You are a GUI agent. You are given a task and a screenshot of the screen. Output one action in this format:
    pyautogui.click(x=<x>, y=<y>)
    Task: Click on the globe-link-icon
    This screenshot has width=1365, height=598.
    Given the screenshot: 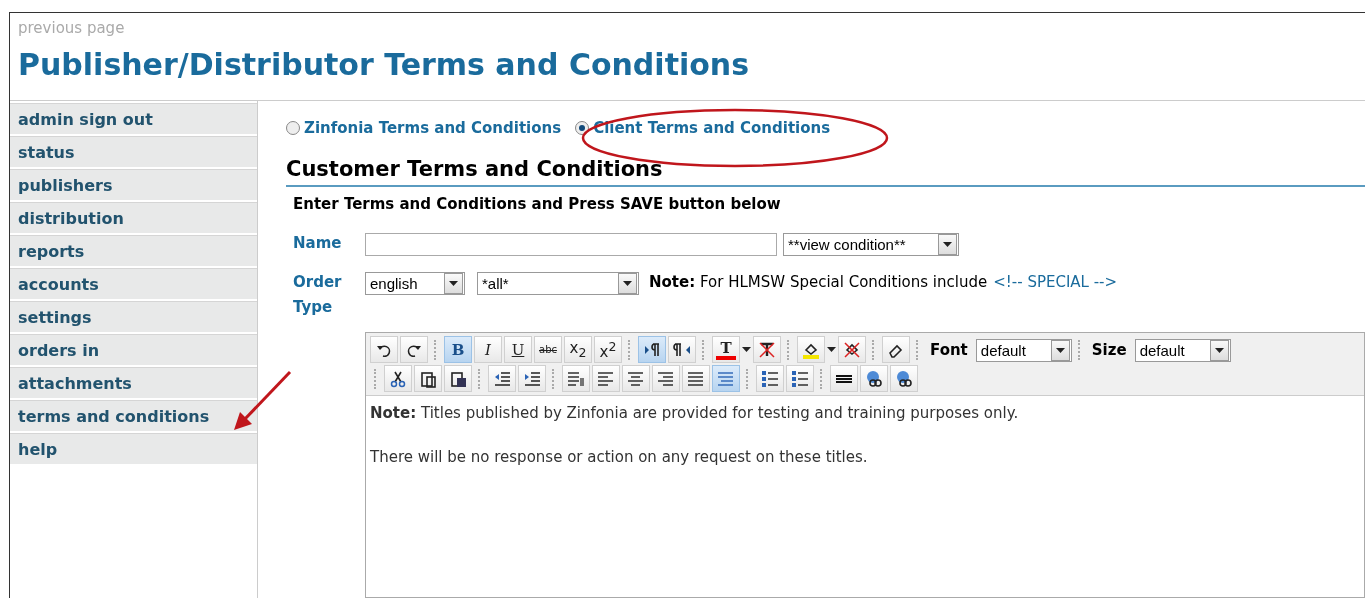 What is the action you would take?
    pyautogui.click(x=874, y=378)
    